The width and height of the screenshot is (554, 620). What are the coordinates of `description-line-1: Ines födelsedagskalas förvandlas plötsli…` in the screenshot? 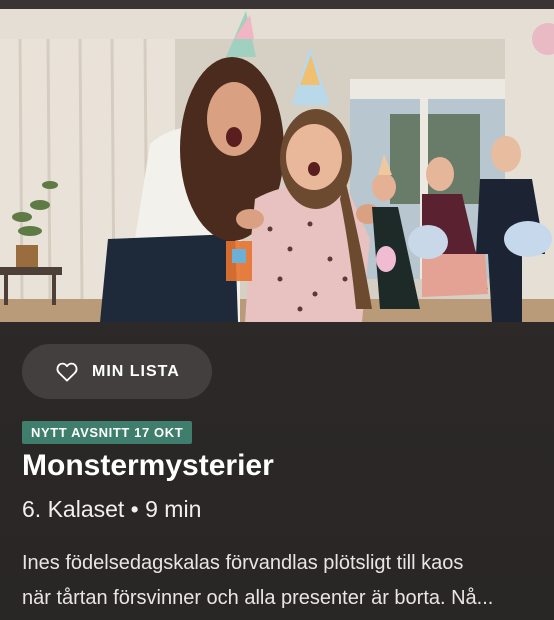 It's located at (243, 563).